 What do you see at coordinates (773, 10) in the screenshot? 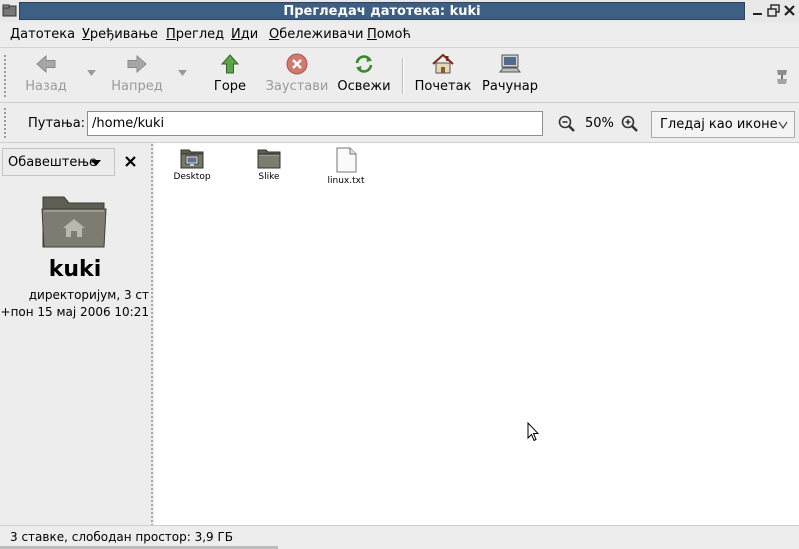
I see `maximize-icon` at bounding box center [773, 10].